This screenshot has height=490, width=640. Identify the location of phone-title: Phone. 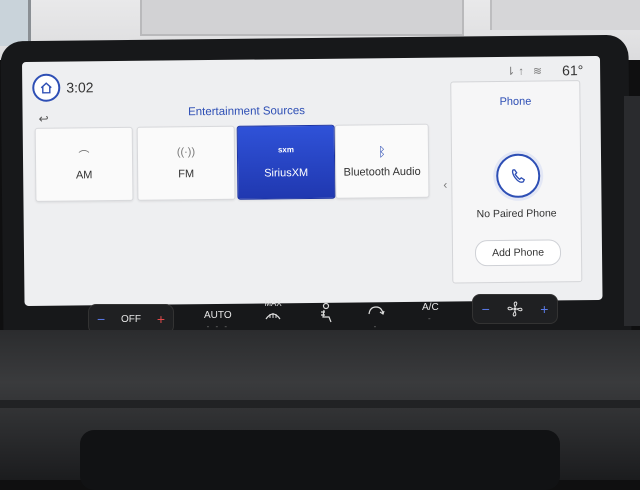
(515, 102).